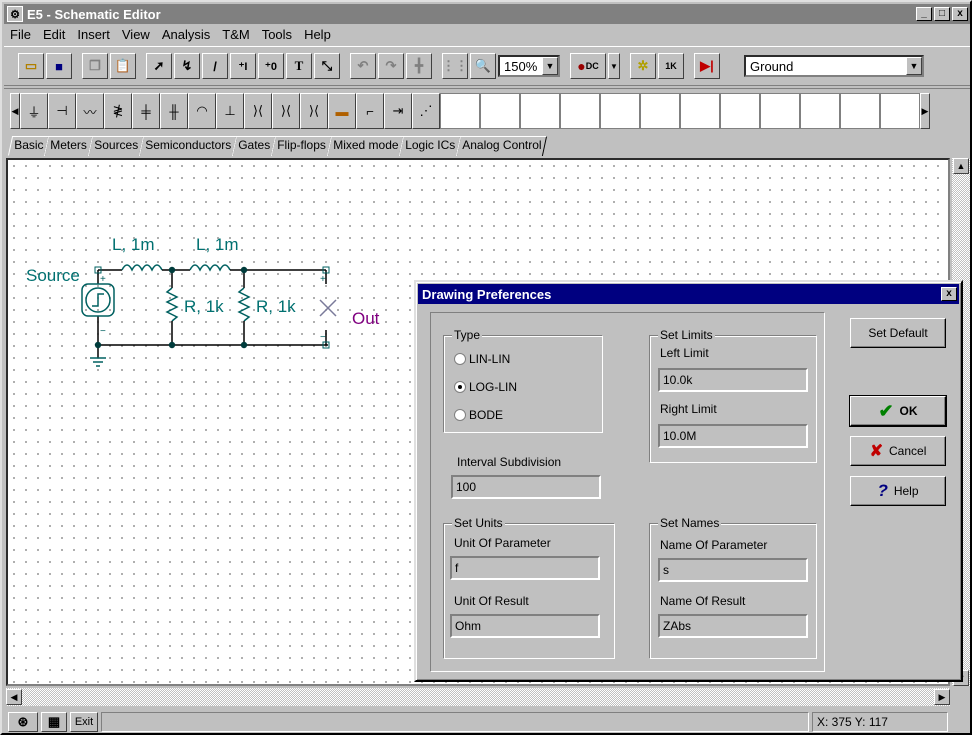 The width and height of the screenshot is (972, 735). What do you see at coordinates (215, 66) in the screenshot?
I see `pen-icon: /` at bounding box center [215, 66].